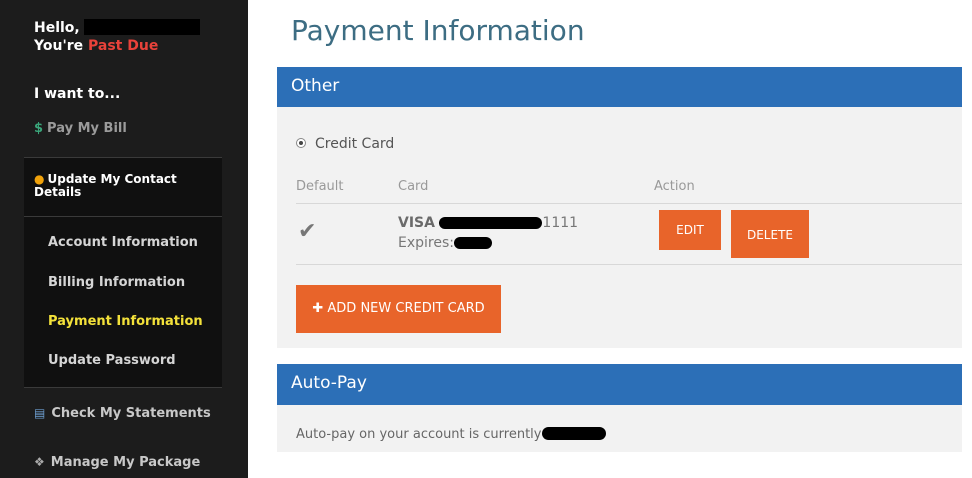 The width and height of the screenshot is (972, 478). I want to click on other-panel-header: Other, so click(619, 87).